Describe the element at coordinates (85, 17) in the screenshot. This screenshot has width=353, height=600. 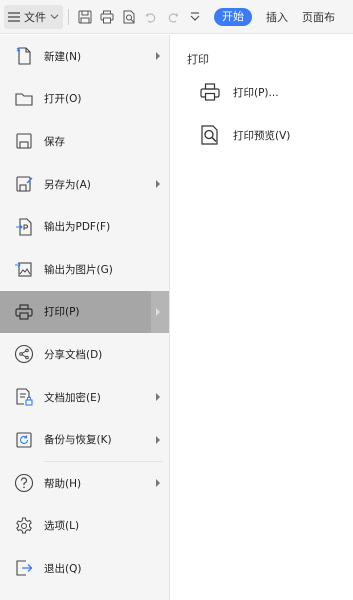
I see `save-tool-icon` at that location.